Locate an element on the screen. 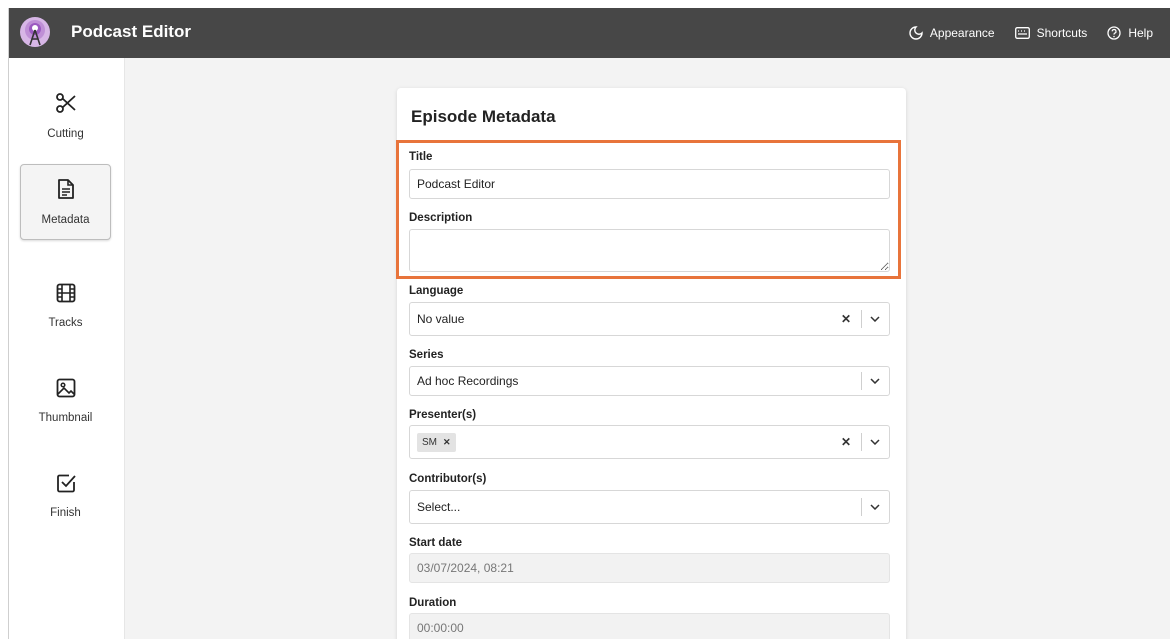 The height and width of the screenshot is (639, 1170). appearance-label: Appearance is located at coordinates (962, 33).